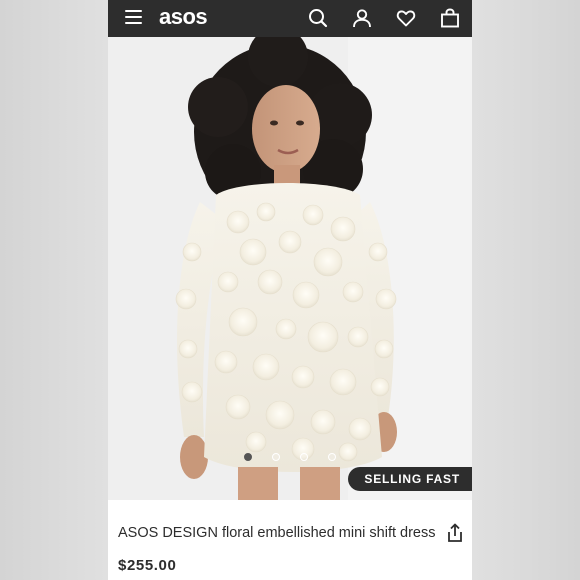  Describe the element at coordinates (147, 565) in the screenshot. I see `product-price: $255.00` at that location.